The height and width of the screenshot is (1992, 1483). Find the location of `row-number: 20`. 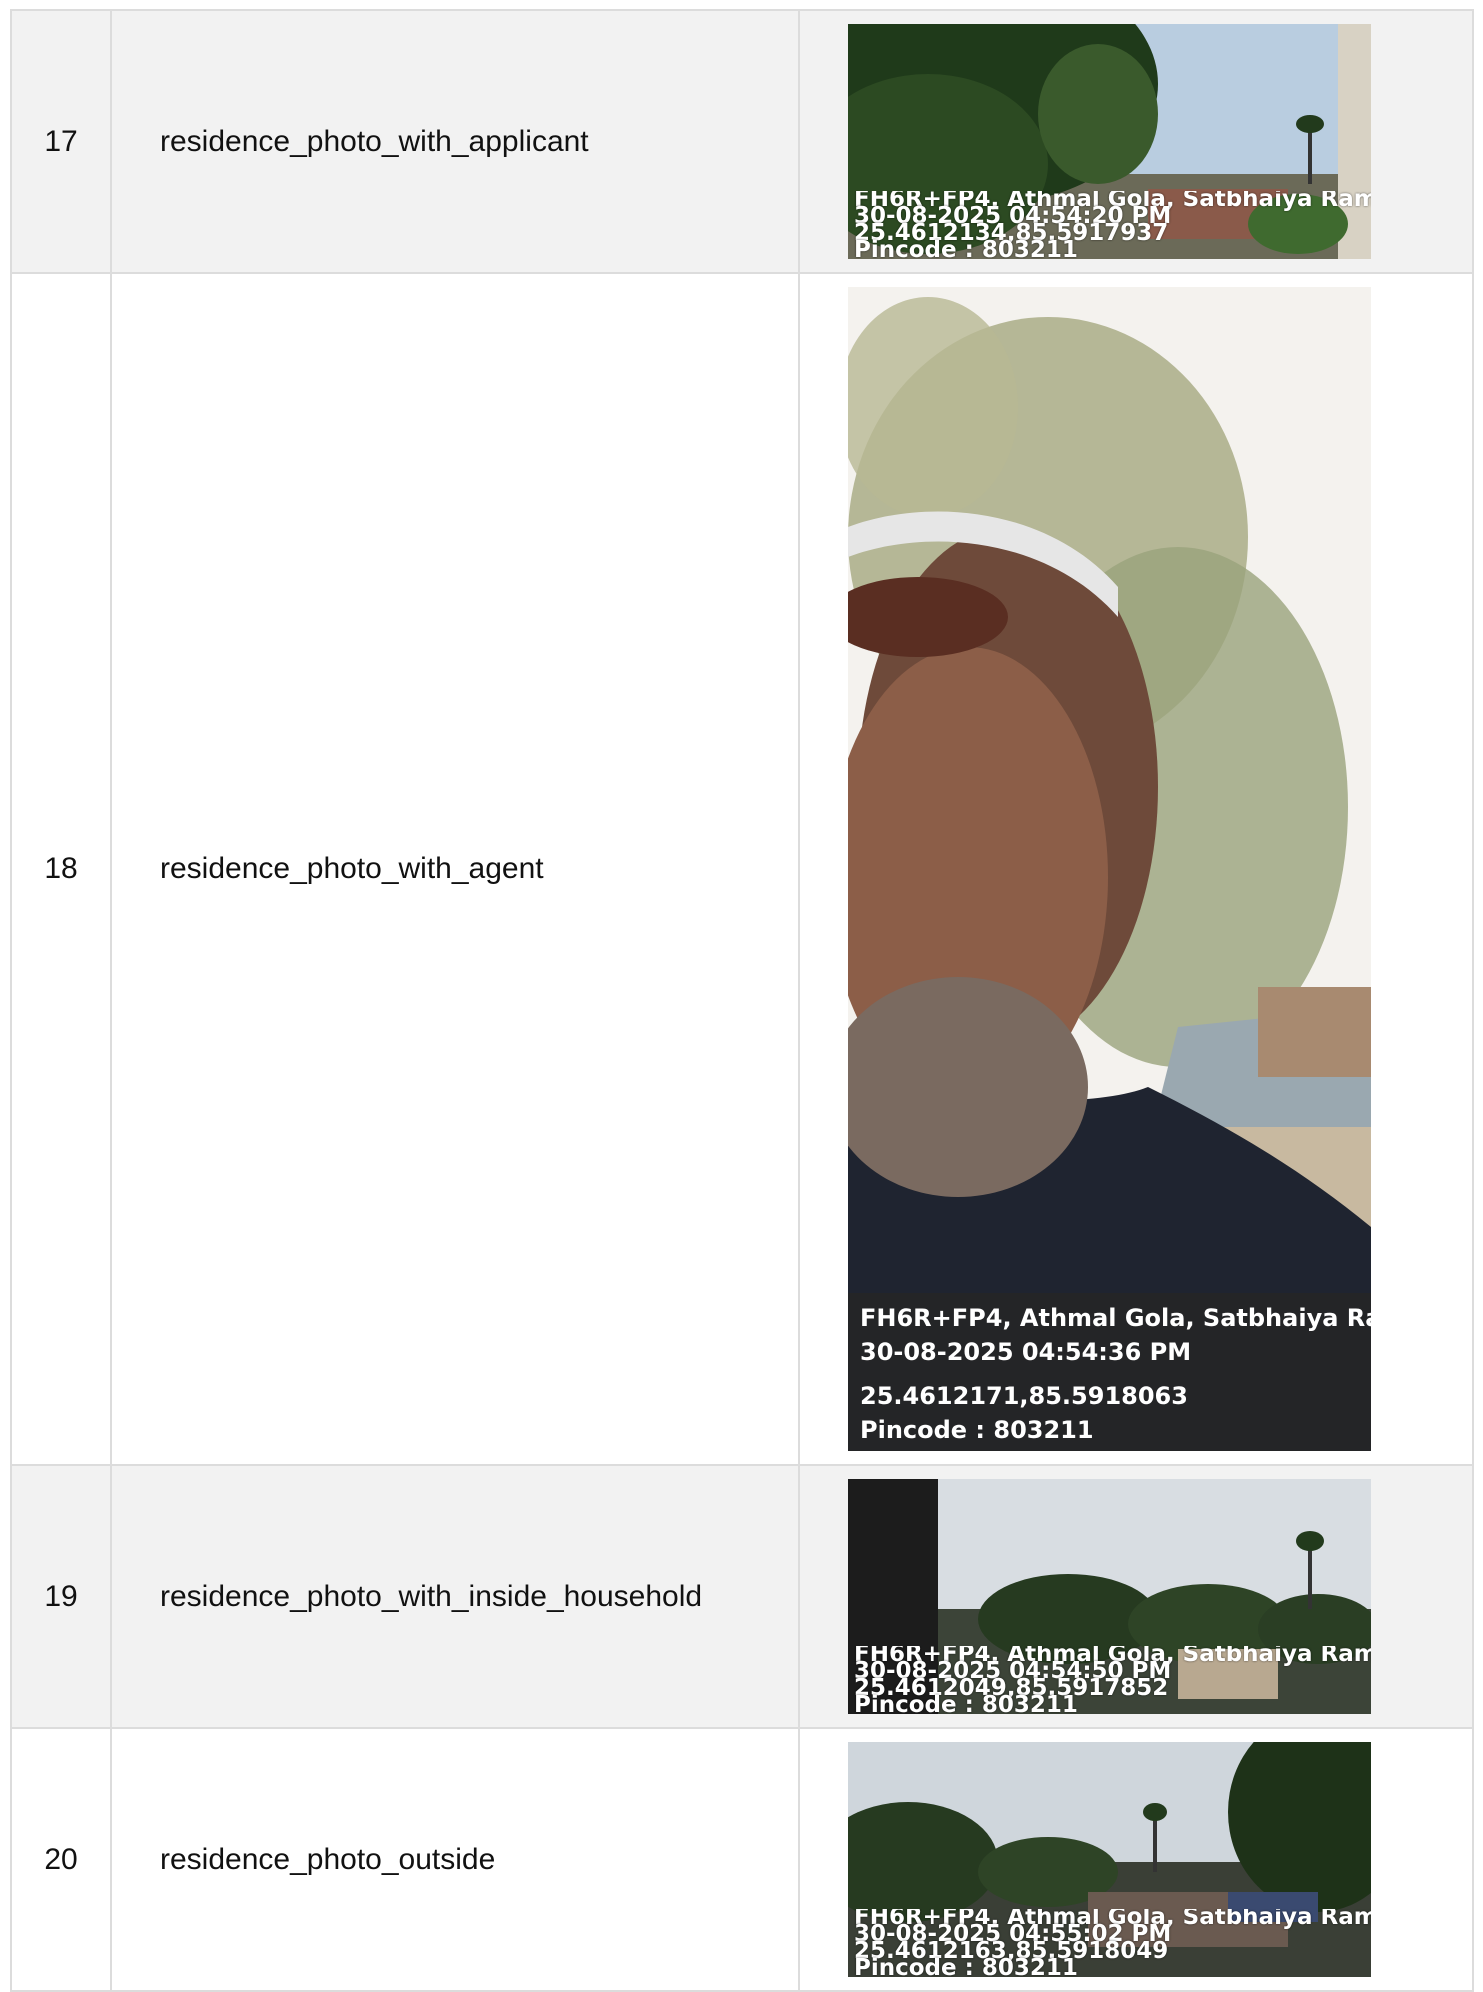

row-number: 20 is located at coordinates (61, 1859).